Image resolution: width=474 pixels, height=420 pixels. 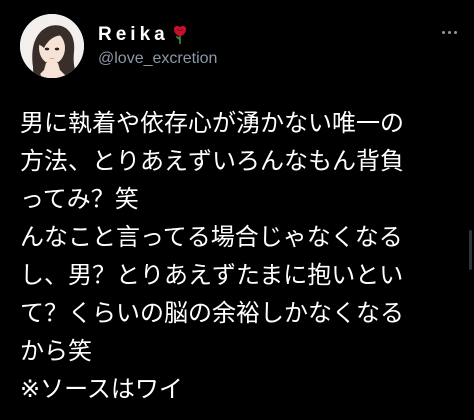 I want to click on avatar-illustration, so click(x=52, y=46).